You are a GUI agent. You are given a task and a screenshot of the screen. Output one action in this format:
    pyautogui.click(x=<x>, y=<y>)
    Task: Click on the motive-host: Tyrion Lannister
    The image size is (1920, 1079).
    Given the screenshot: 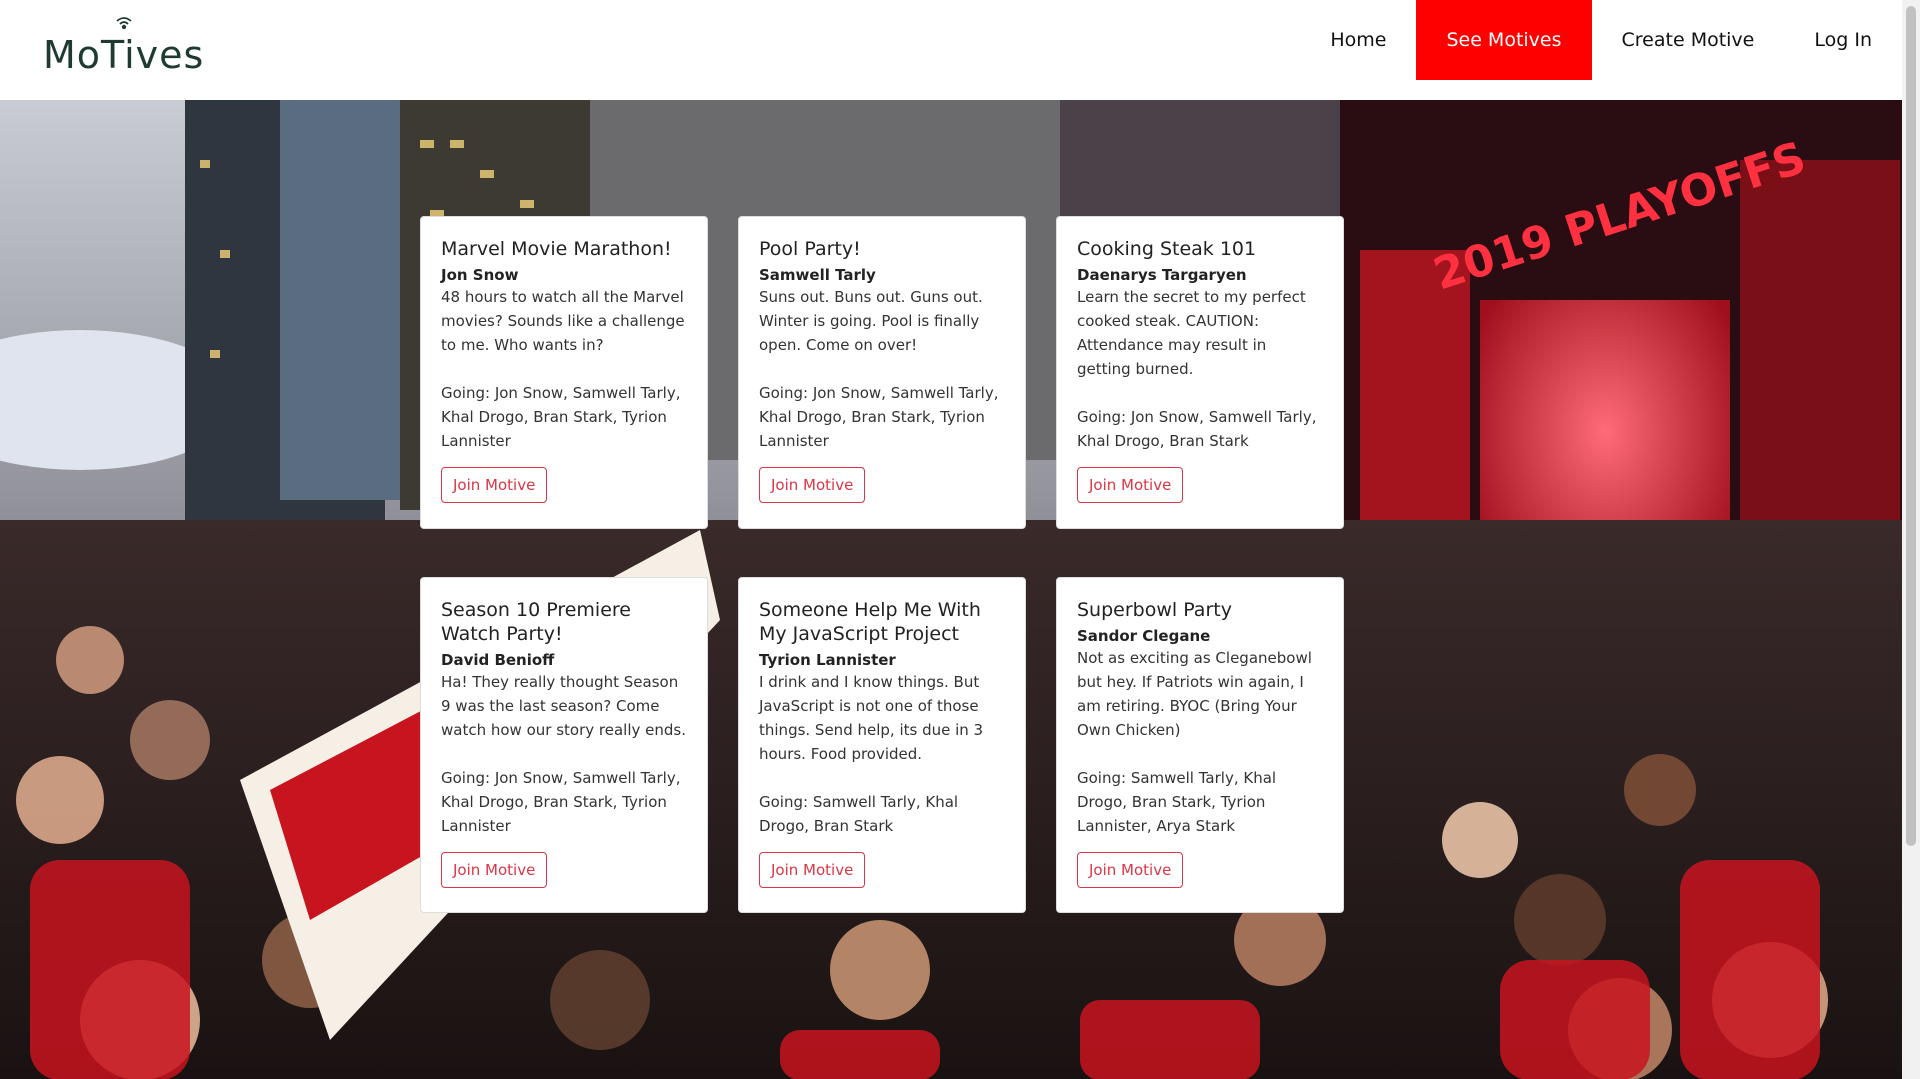 What is the action you would take?
    pyautogui.click(x=827, y=660)
    